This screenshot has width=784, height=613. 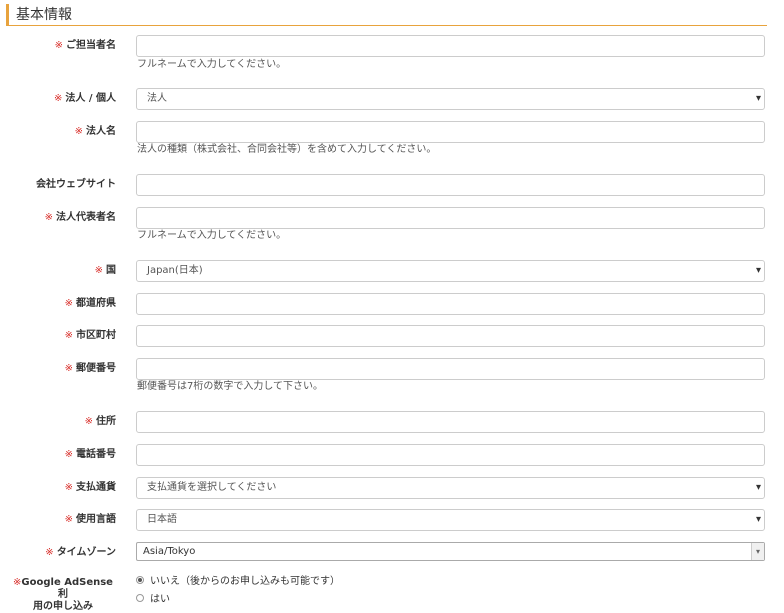 I want to click on country-label: ※ 国, so click(x=105, y=270).